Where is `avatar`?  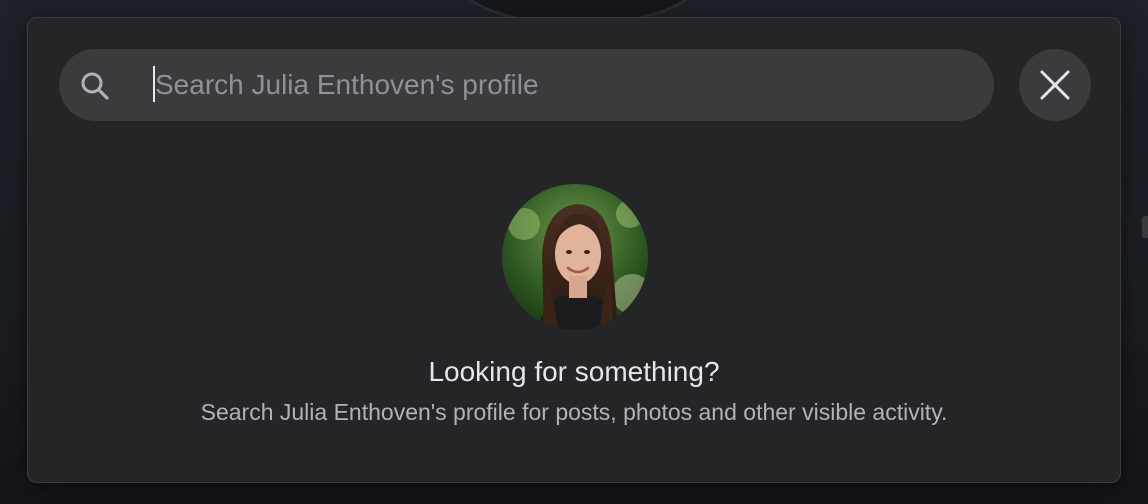
avatar is located at coordinates (575, 257).